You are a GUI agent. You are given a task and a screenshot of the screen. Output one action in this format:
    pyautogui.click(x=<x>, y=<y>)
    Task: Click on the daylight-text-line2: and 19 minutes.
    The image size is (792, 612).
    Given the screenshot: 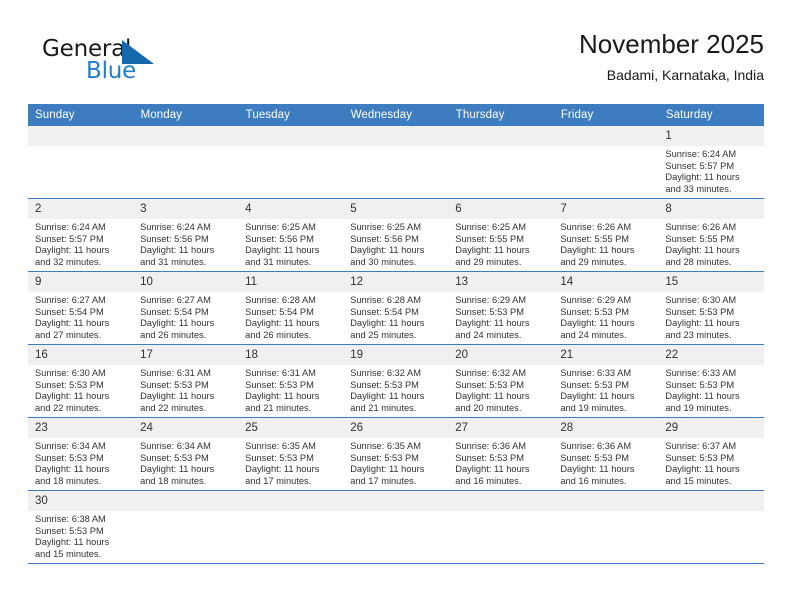 What is the action you would take?
    pyautogui.click(x=698, y=407)
    